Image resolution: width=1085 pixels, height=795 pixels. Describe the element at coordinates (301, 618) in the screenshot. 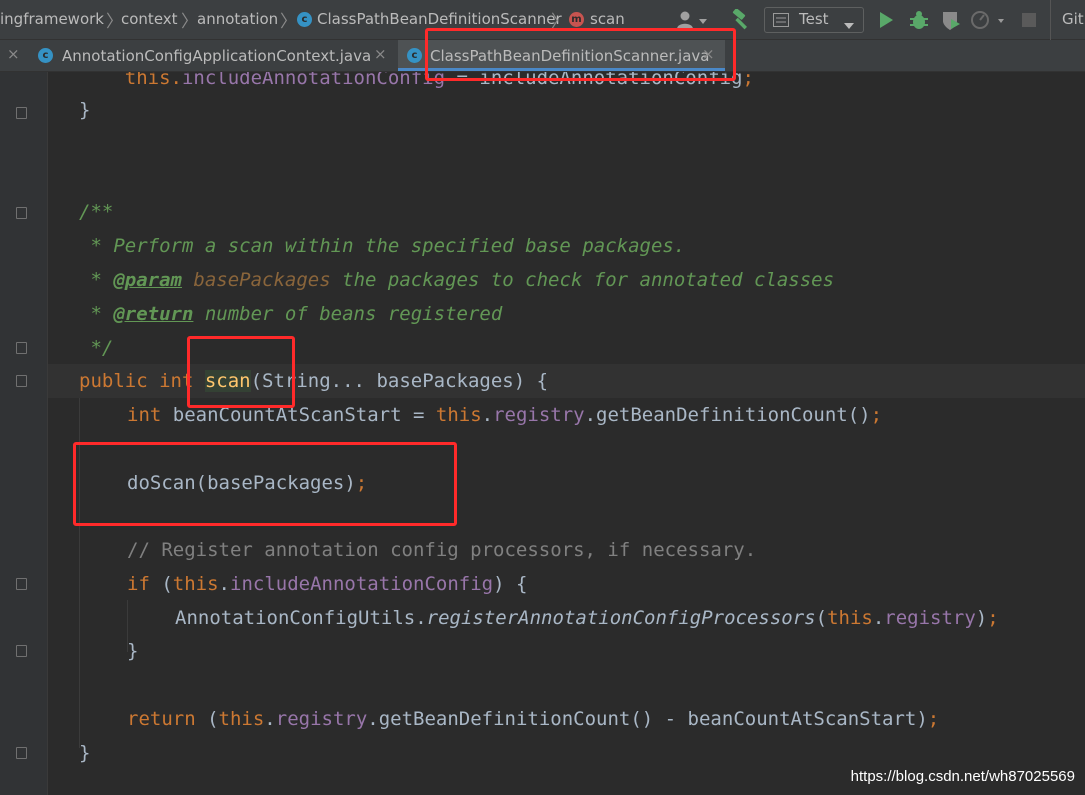

I see `code-token: AnnotationConfigUtils.` at that location.